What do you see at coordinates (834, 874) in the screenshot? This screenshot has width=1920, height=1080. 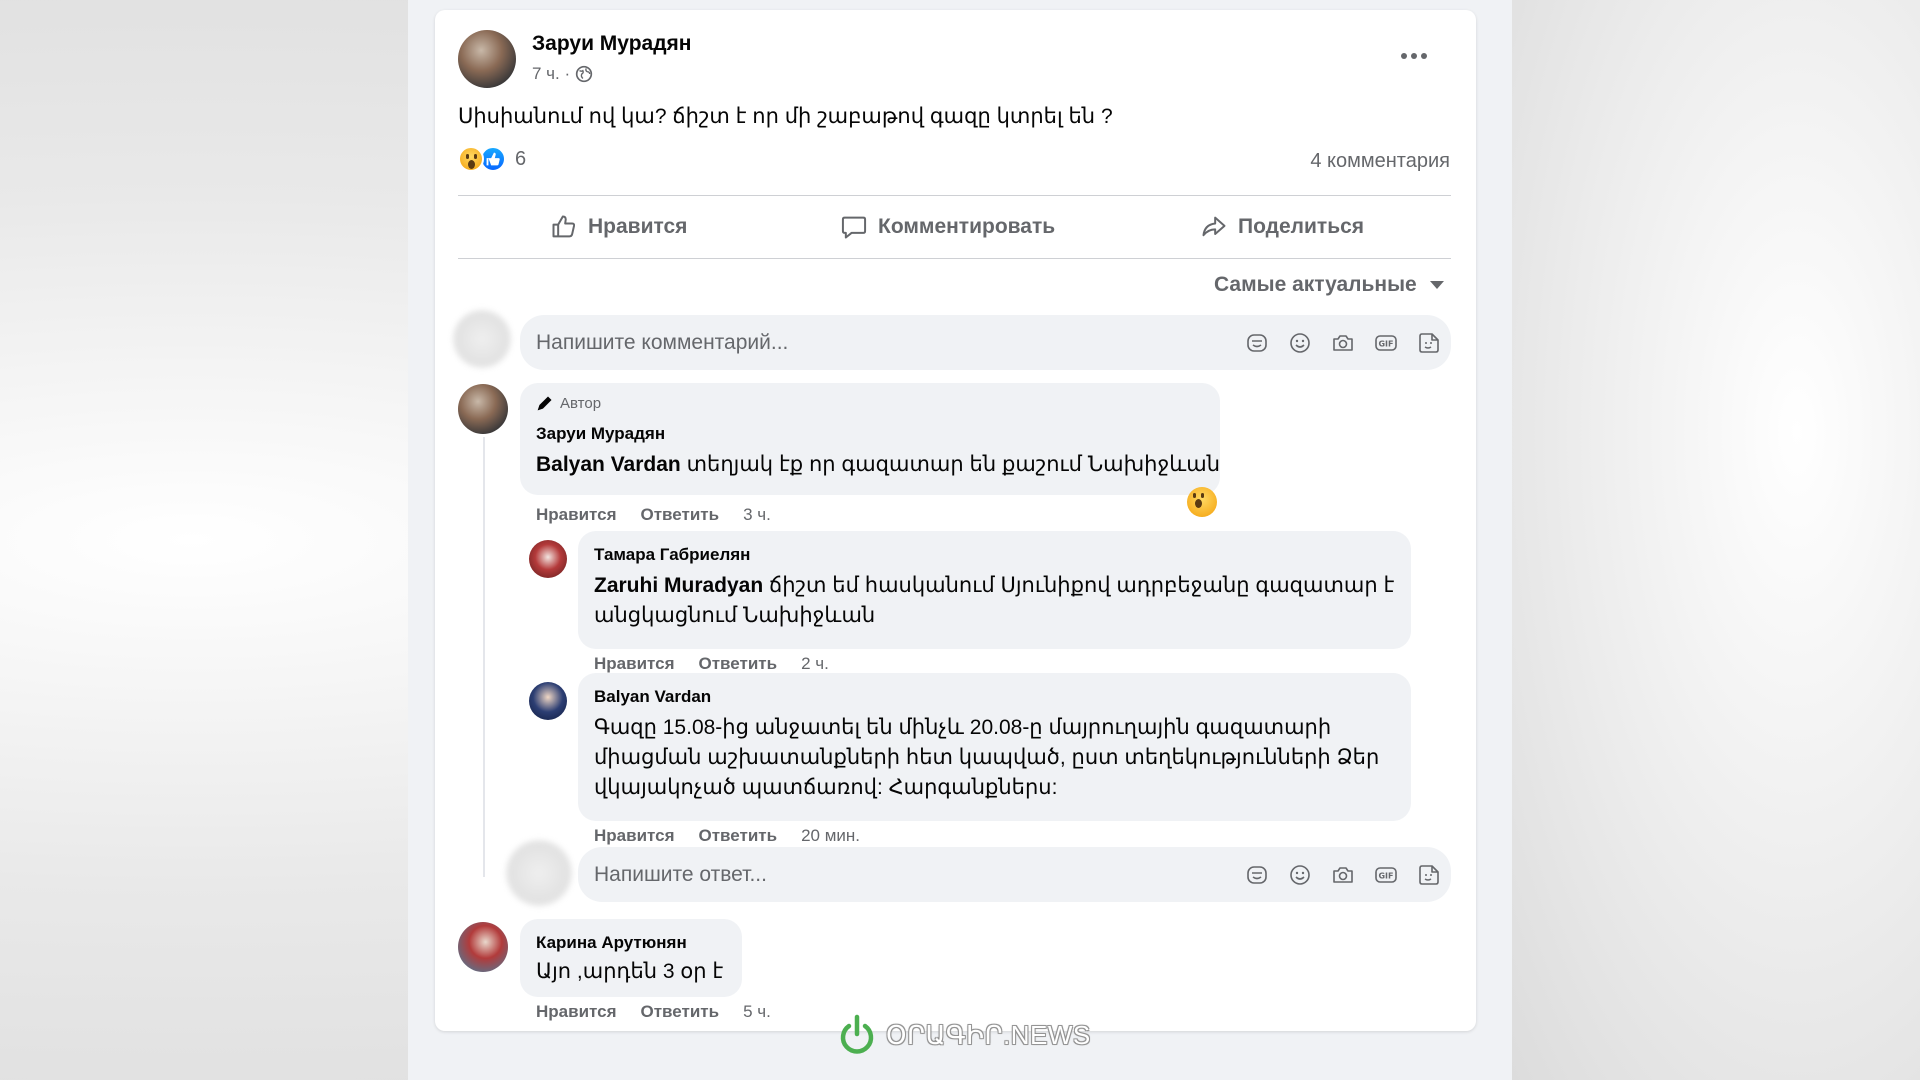 I see `reply-input` at bounding box center [834, 874].